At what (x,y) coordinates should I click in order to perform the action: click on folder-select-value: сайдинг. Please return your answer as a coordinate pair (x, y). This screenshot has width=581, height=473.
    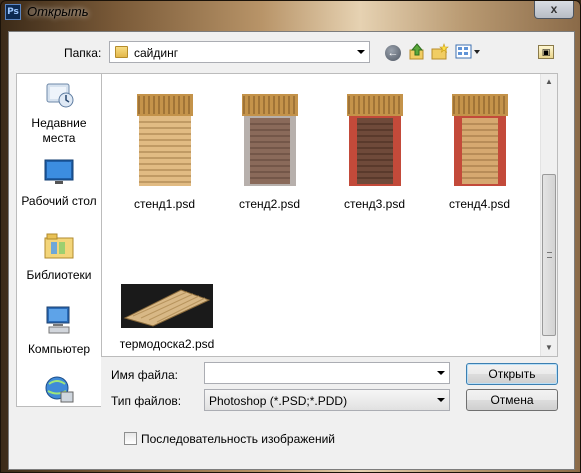
    Looking at the image, I should click on (156, 53).